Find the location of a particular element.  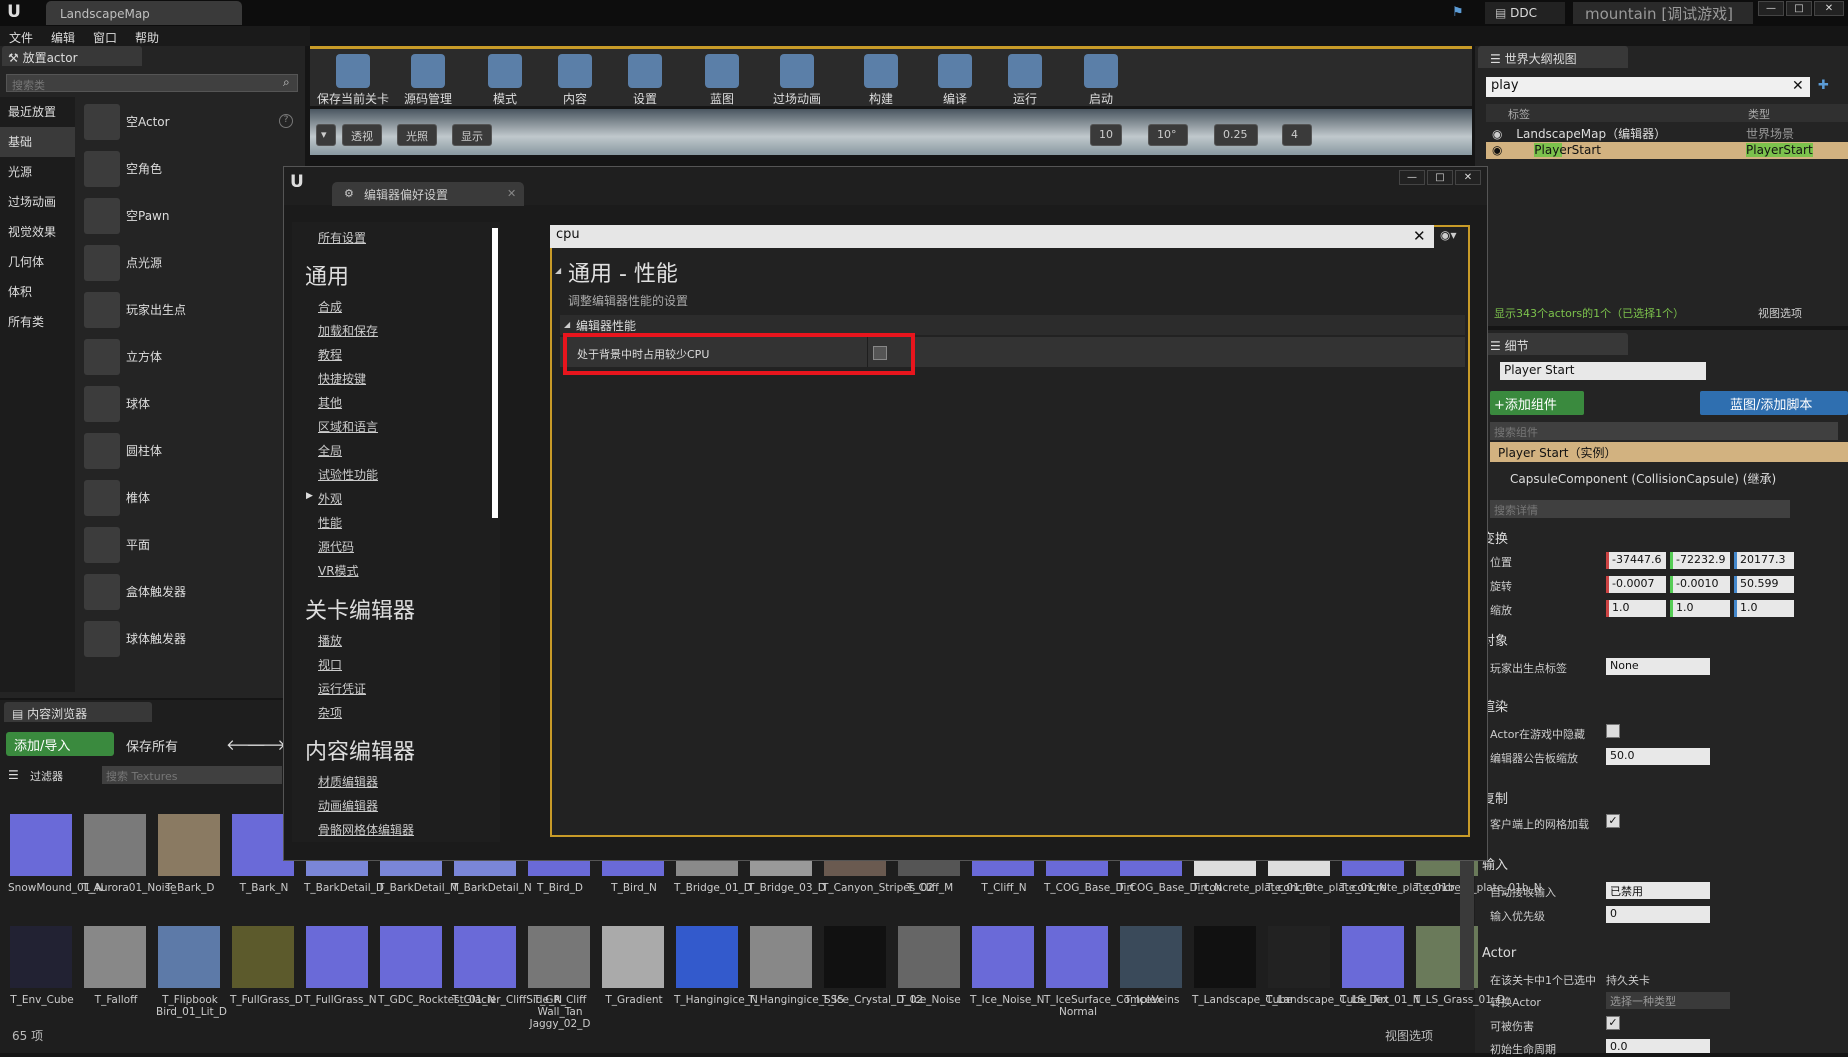

nav-link: 动画编辑器 is located at coordinates (348, 805).